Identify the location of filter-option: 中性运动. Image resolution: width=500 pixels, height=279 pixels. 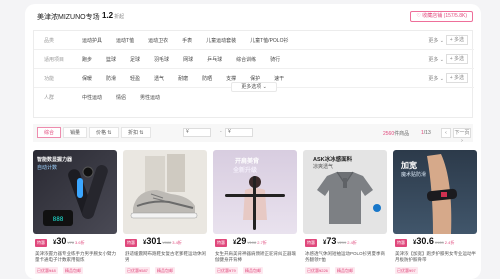
(92, 97).